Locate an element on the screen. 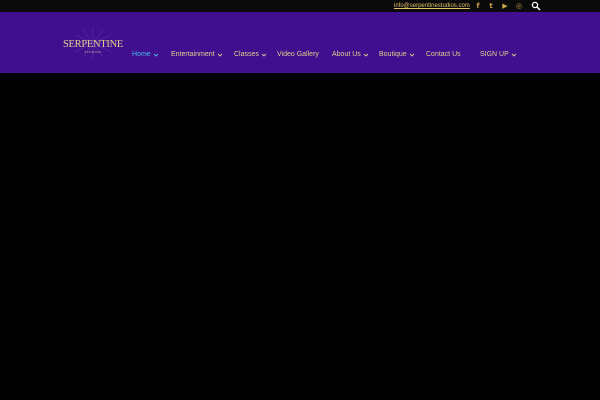 This screenshot has height=400, width=600. nav-sign-up: SIGN UP is located at coordinates (498, 55).